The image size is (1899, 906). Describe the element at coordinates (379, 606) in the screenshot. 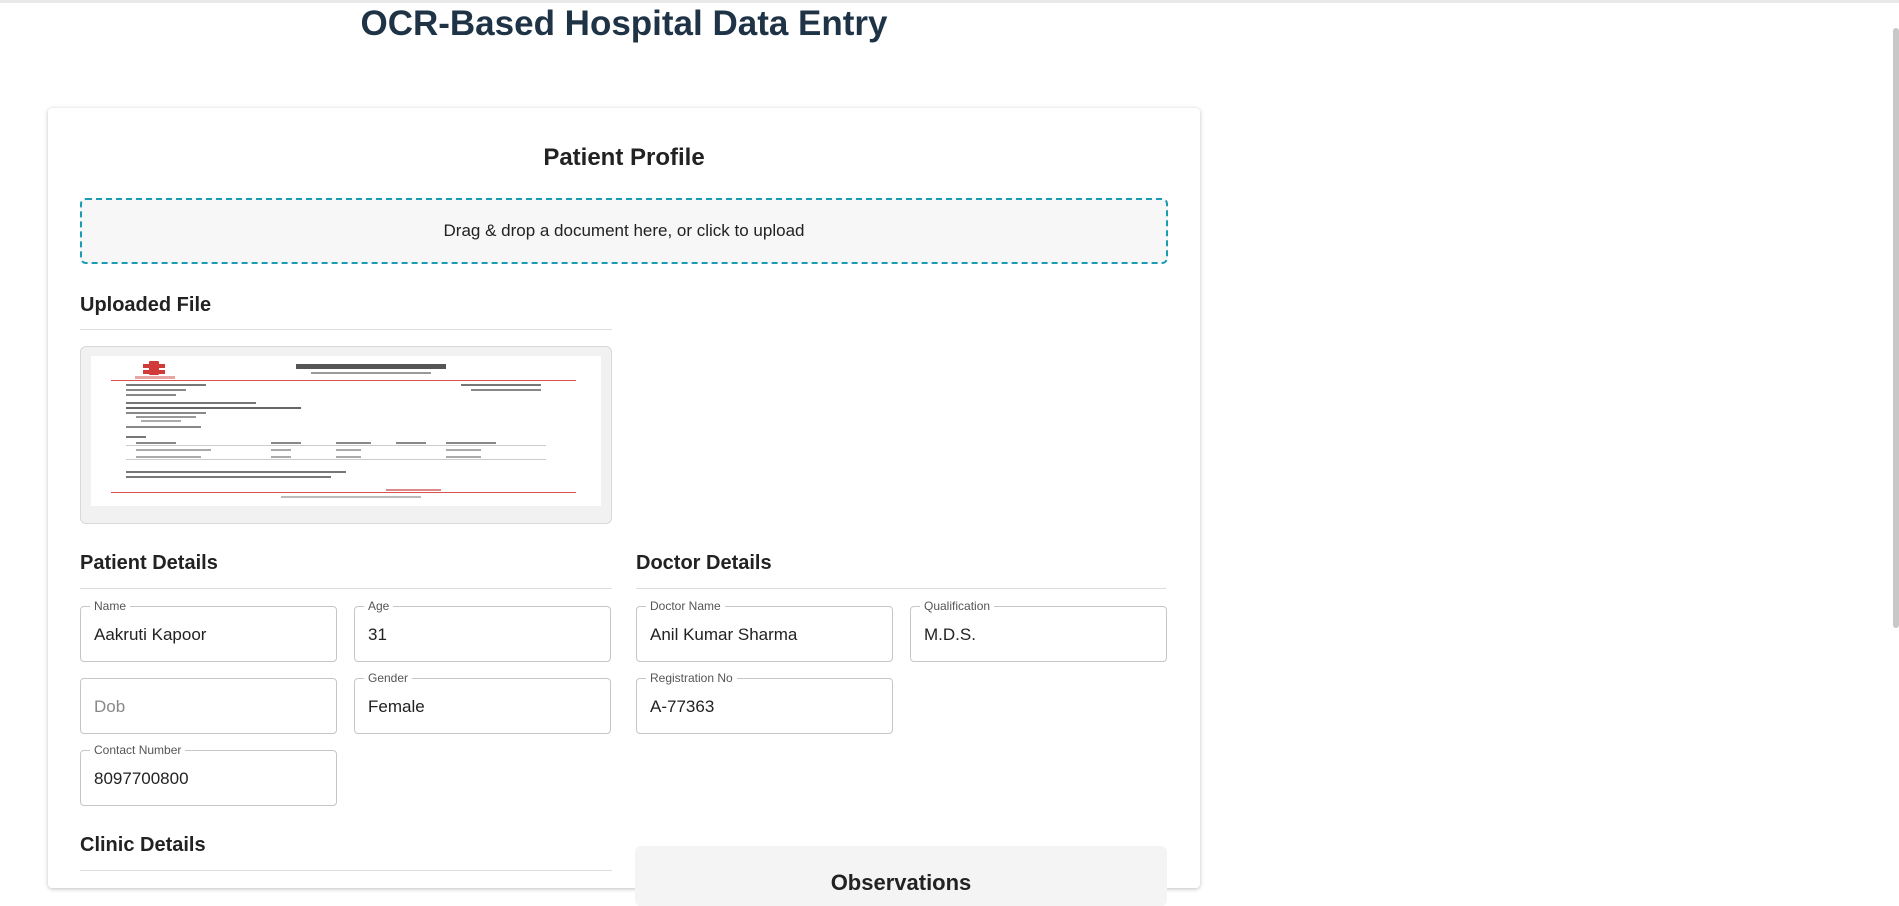

I see `field-label: Age` at that location.